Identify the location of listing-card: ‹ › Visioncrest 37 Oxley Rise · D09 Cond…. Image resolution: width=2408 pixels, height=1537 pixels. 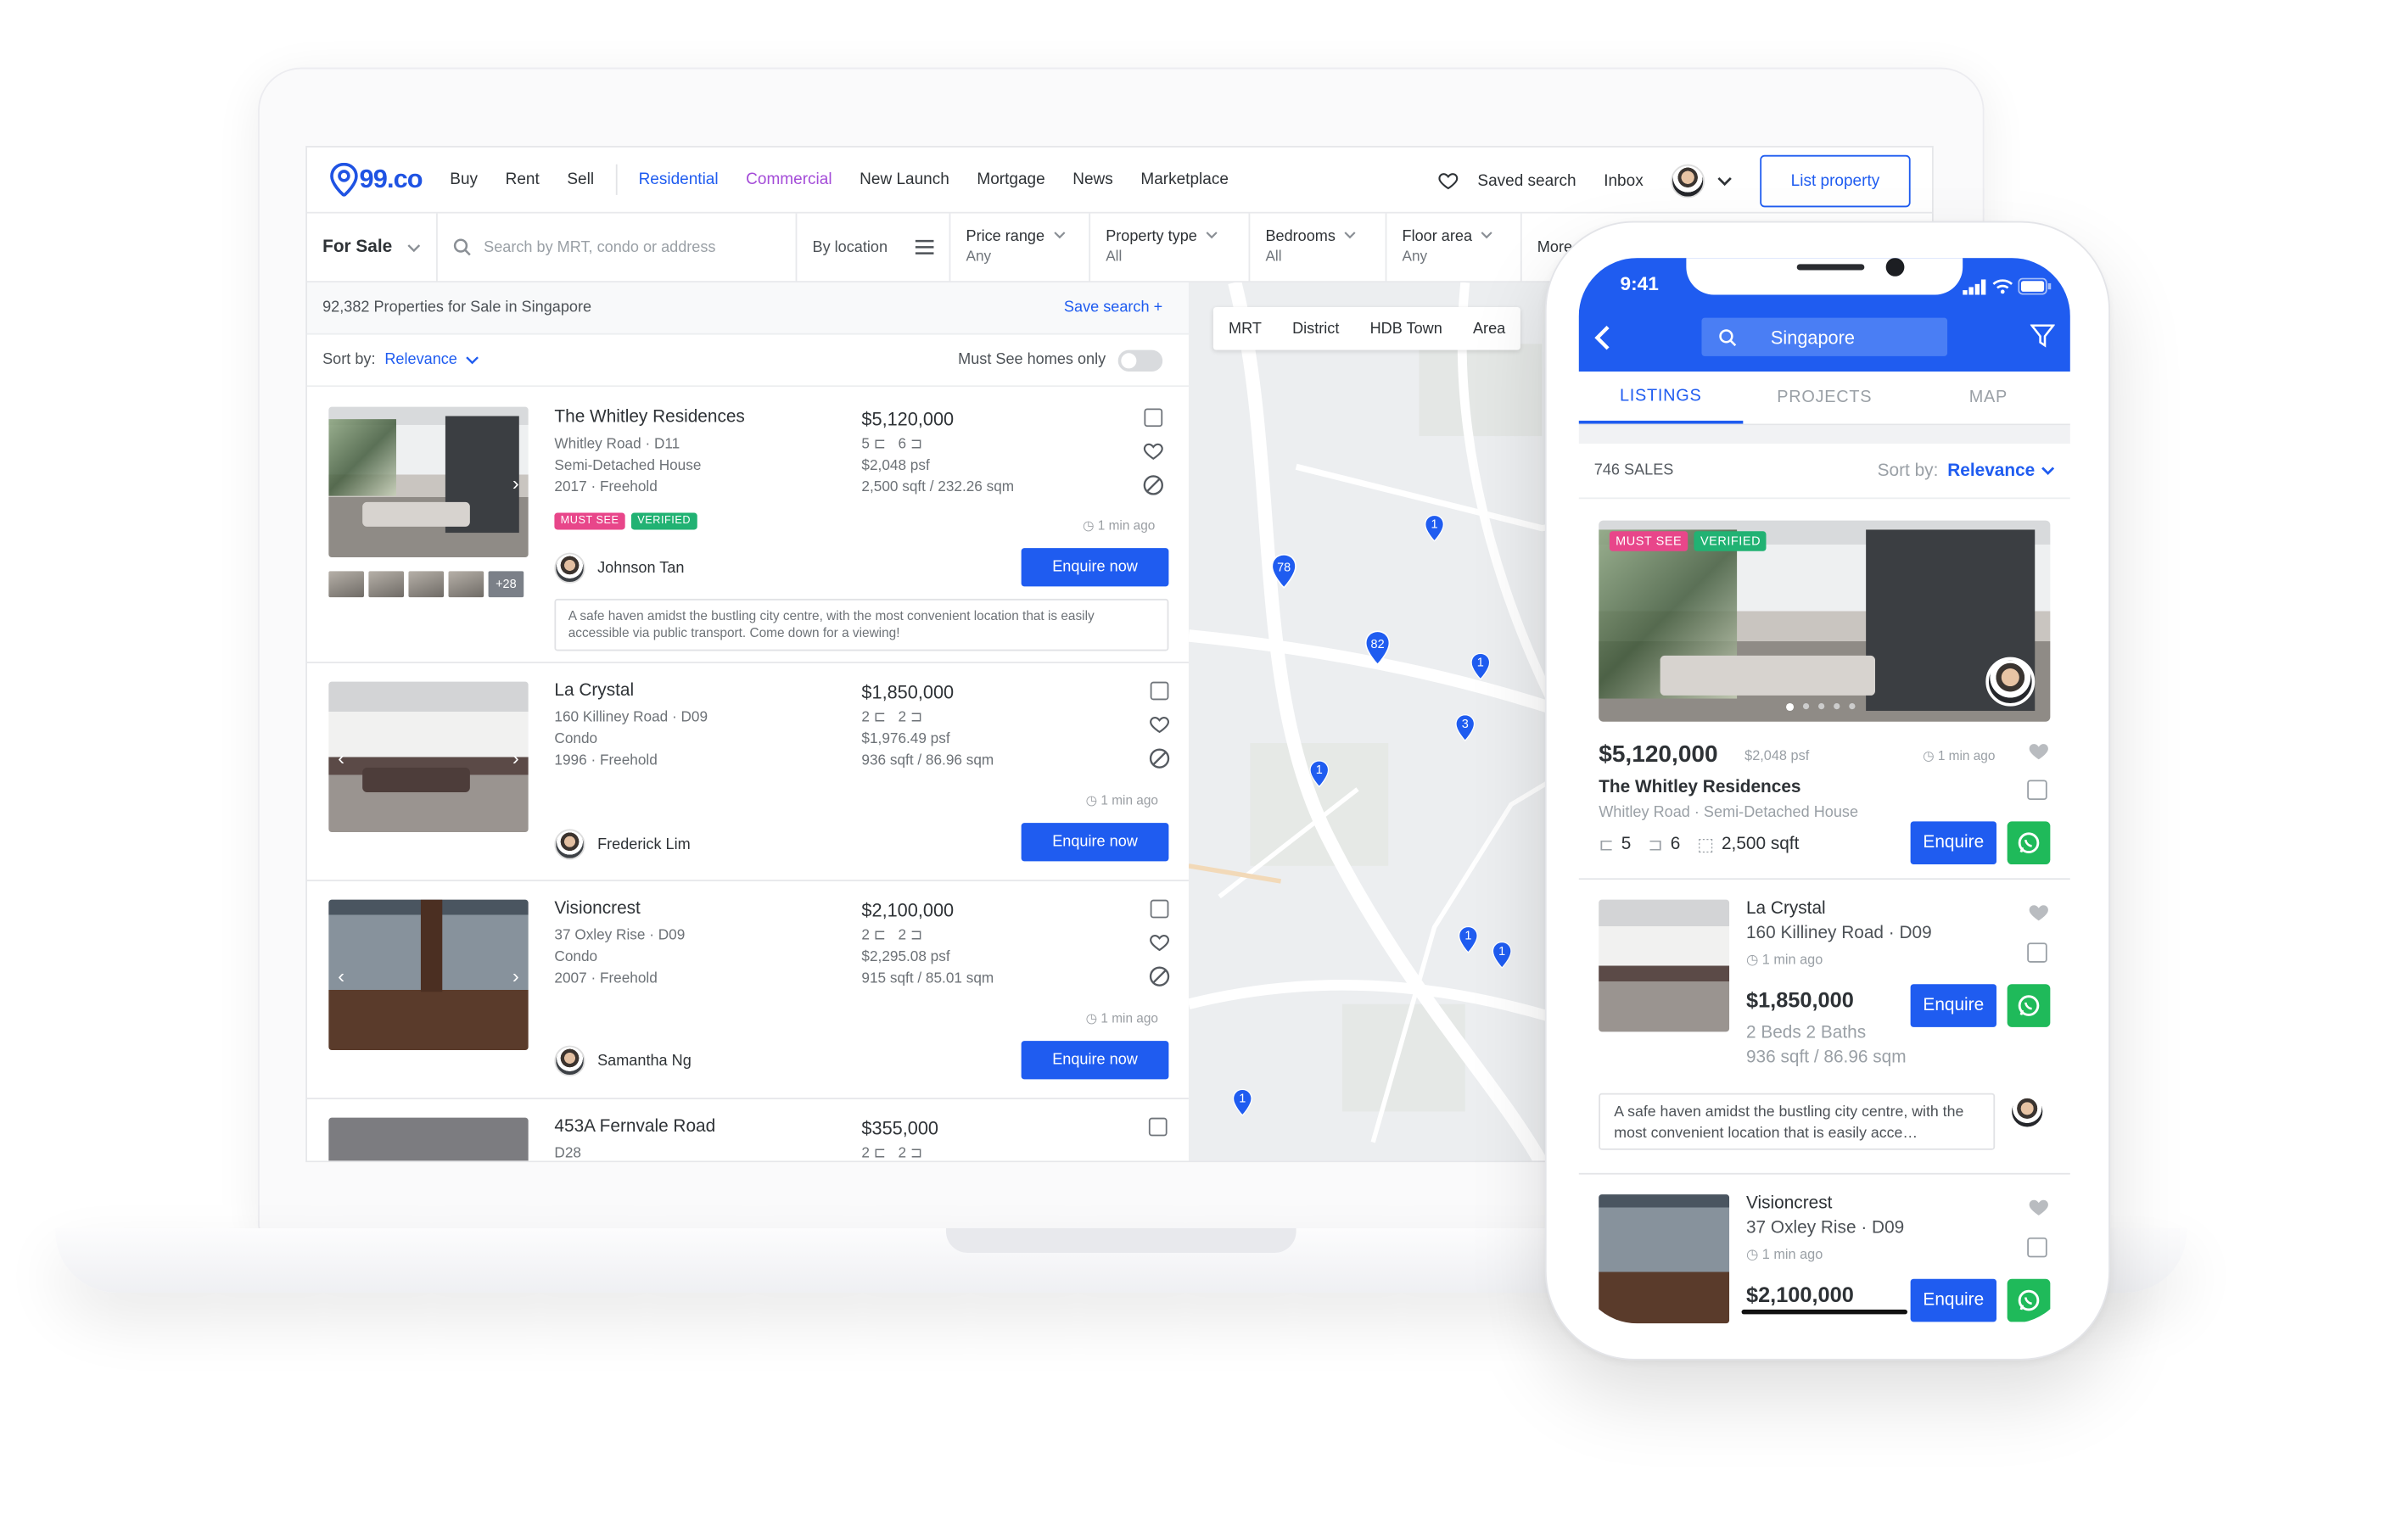
(748, 989).